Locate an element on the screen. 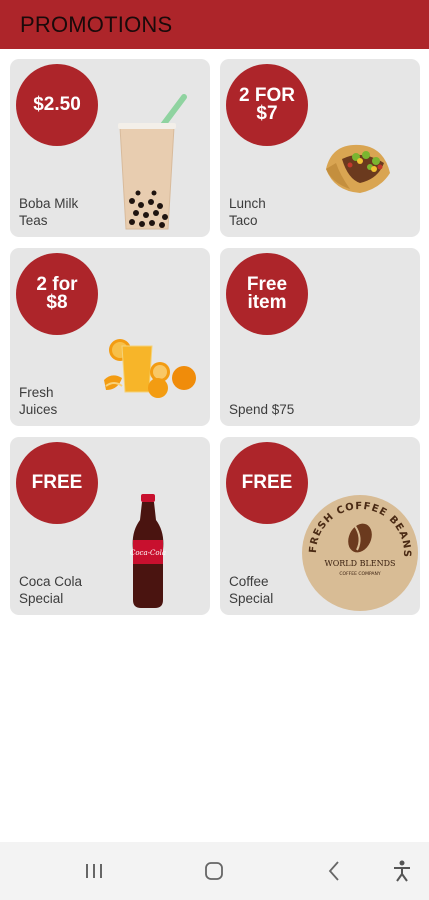  promo-badge: Free item is located at coordinates (267, 294).